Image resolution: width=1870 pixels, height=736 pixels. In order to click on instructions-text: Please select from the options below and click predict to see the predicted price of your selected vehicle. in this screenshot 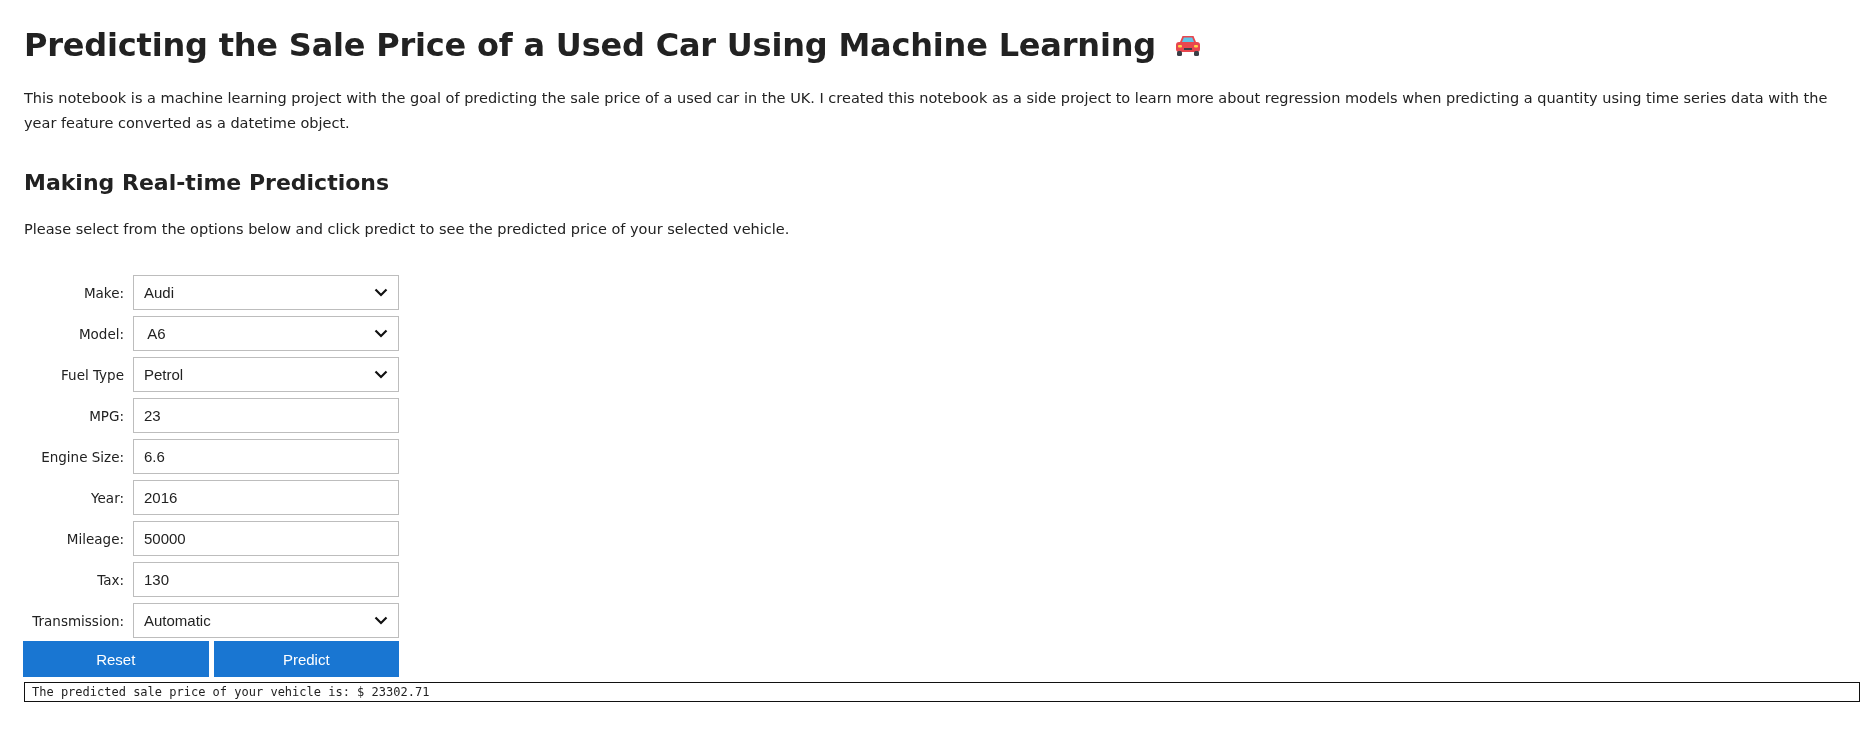, I will do `click(407, 229)`.